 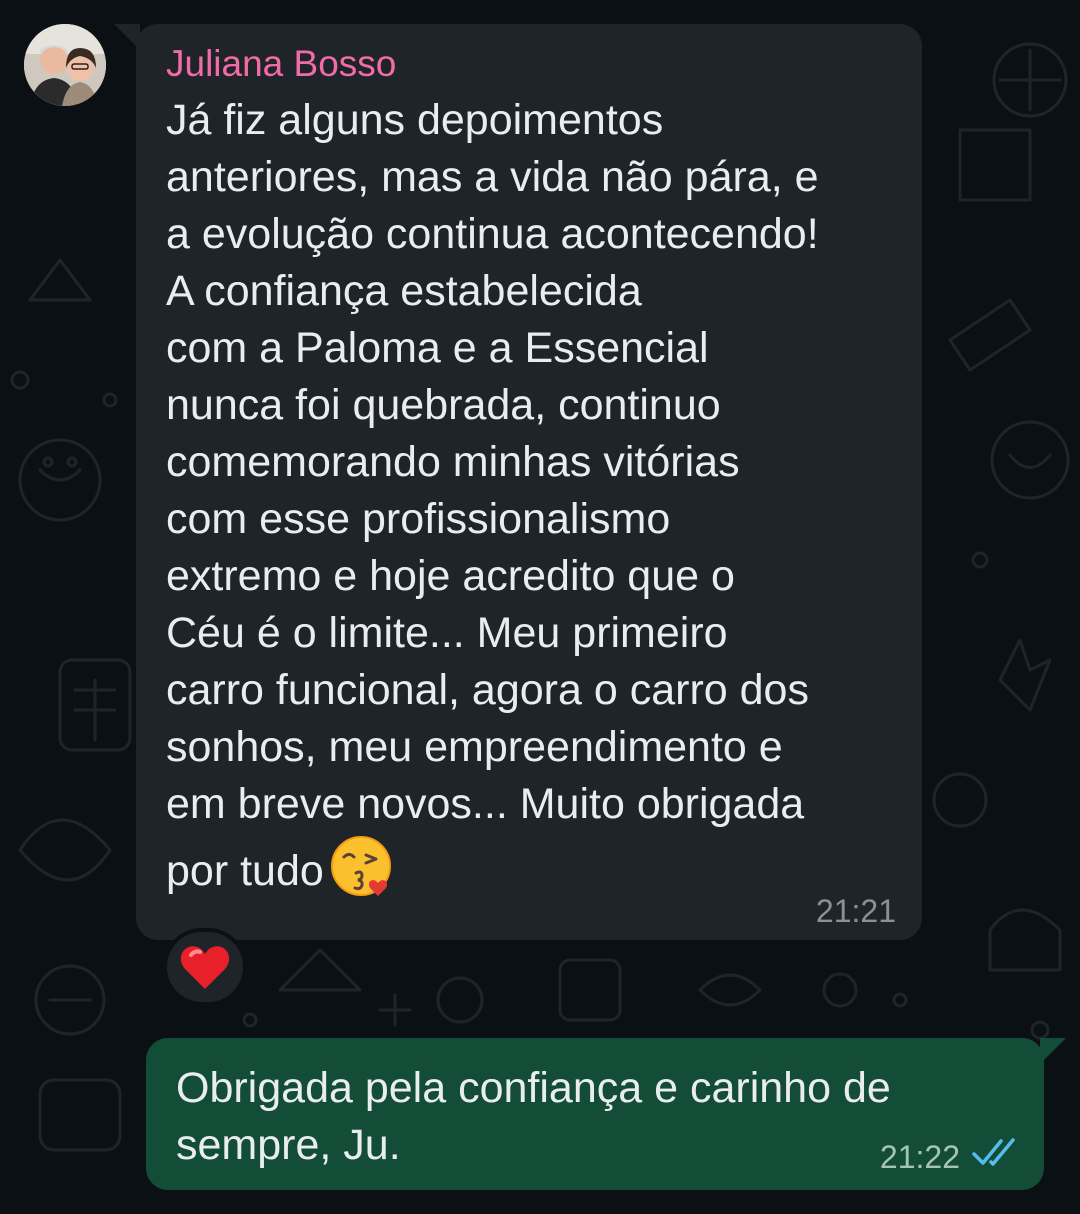 I want to click on contact-avatar, so click(x=65, y=65).